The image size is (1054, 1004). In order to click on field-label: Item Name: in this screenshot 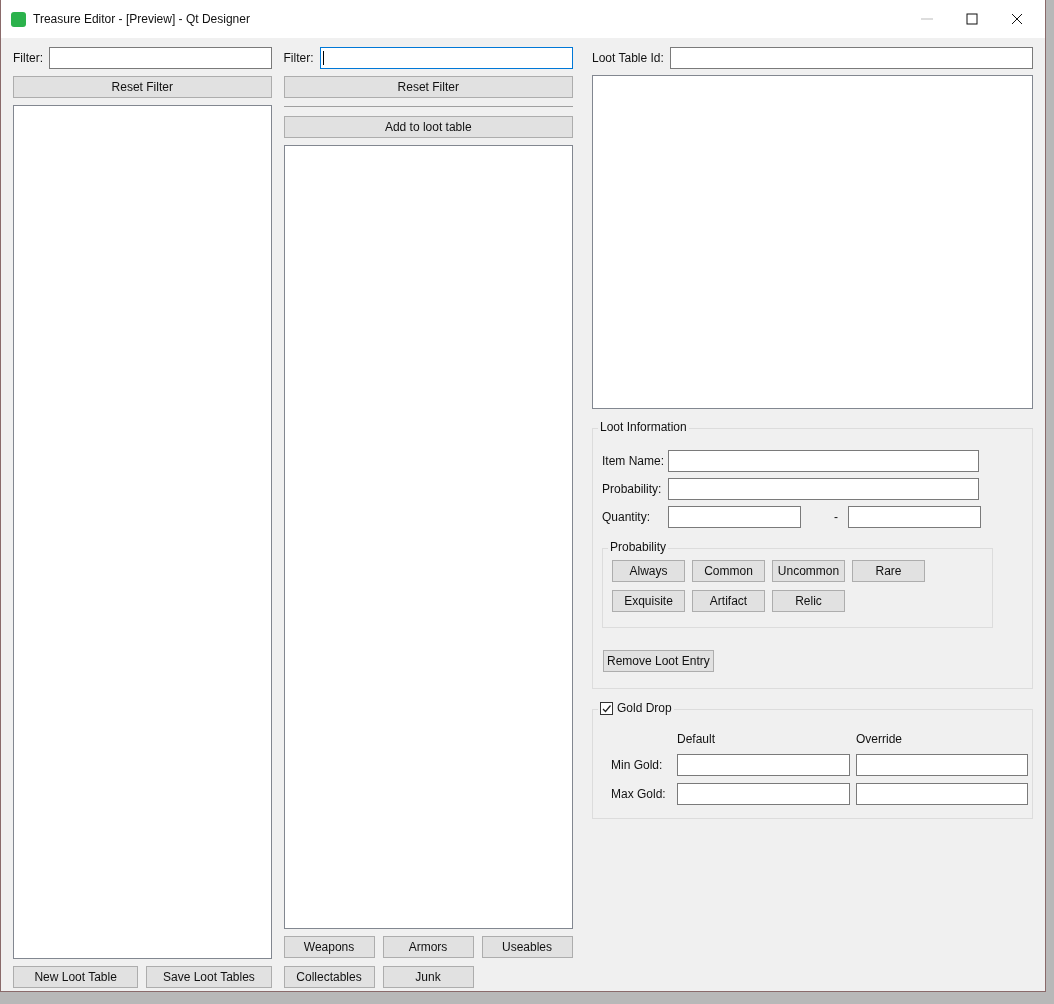, I will do `click(633, 461)`.